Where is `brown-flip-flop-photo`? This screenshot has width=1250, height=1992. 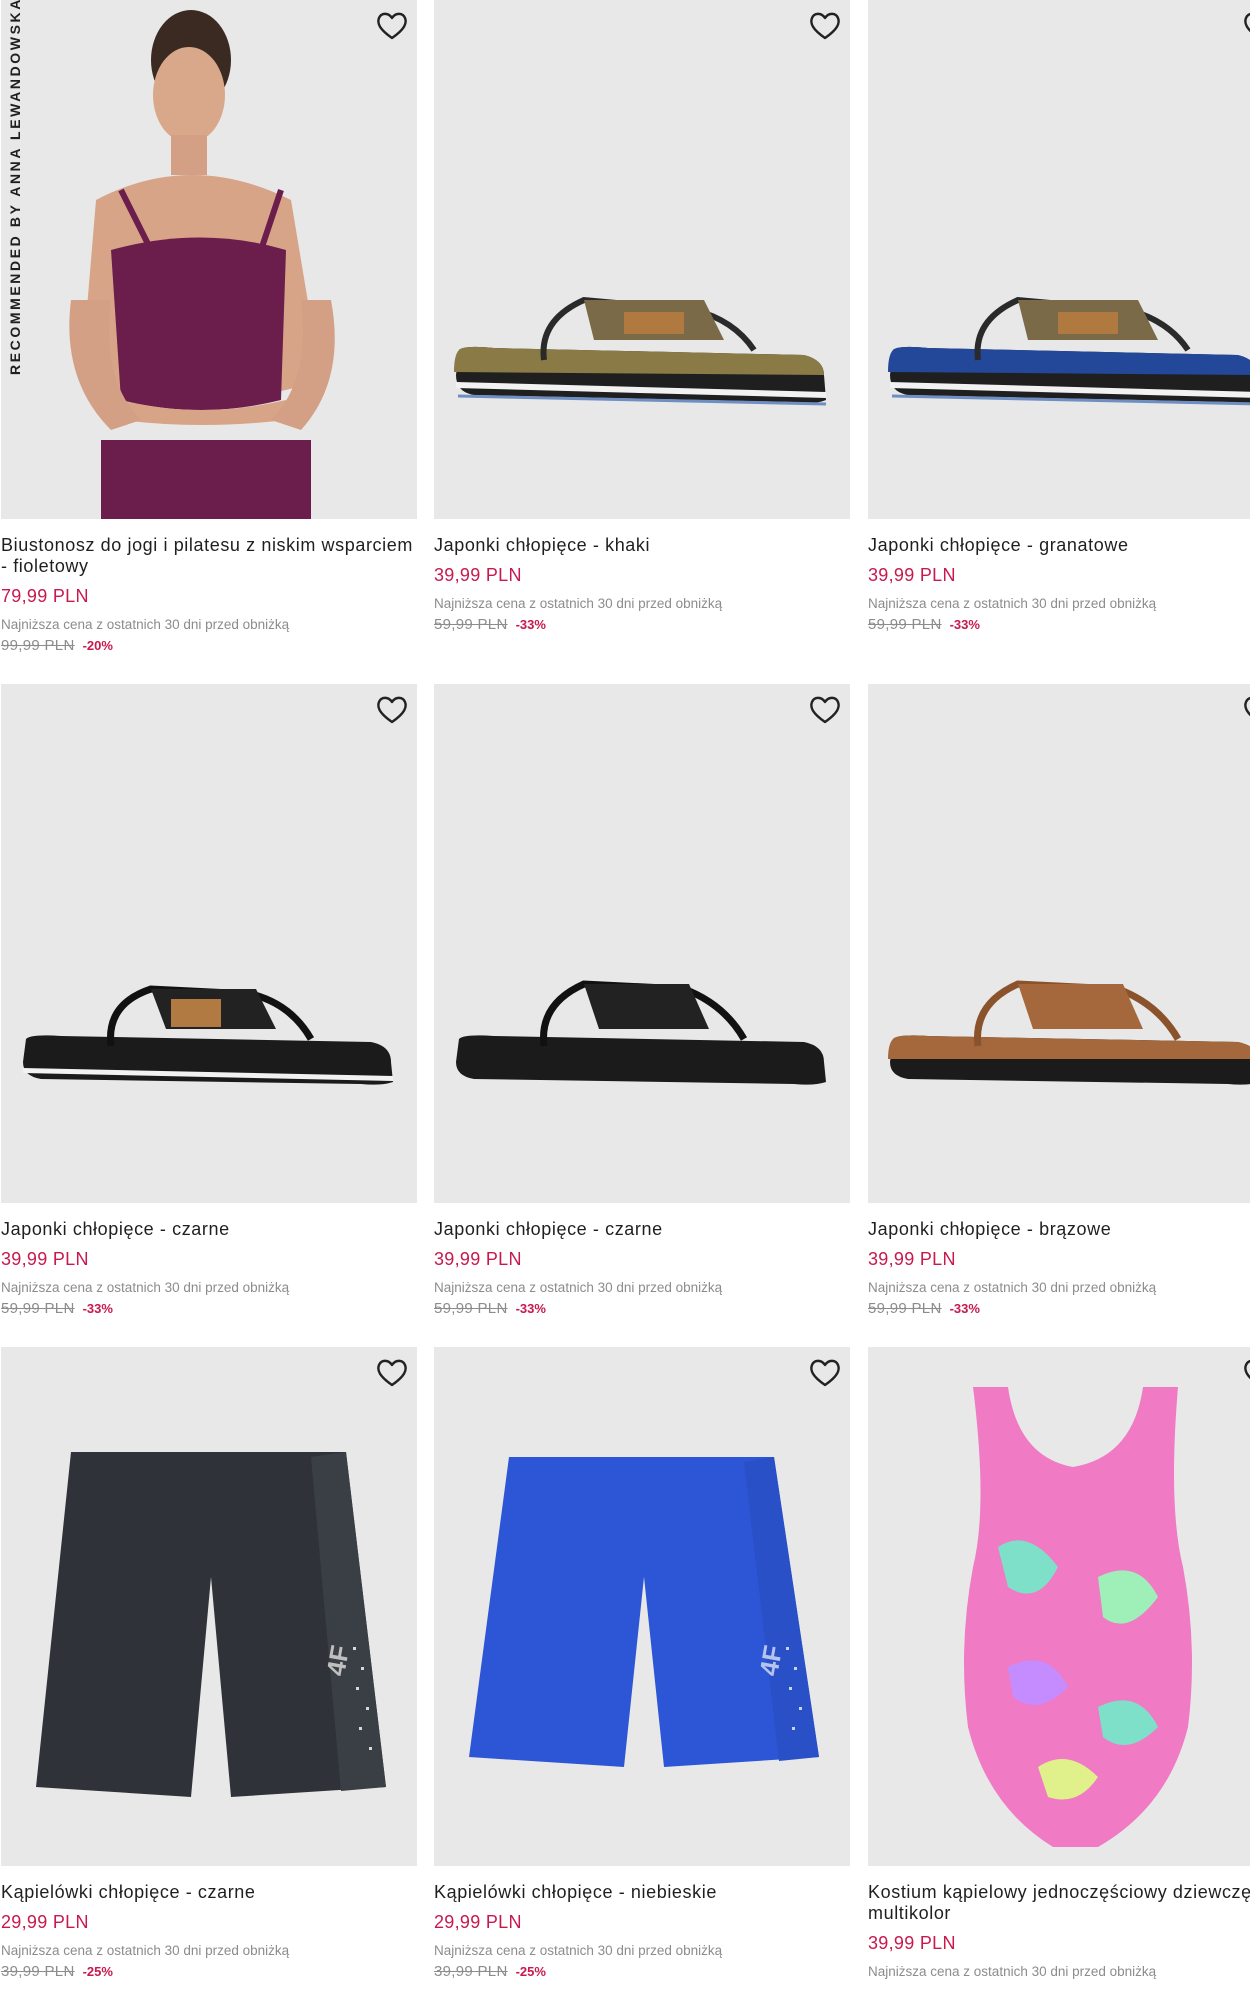 brown-flip-flop-photo is located at coordinates (1059, 943).